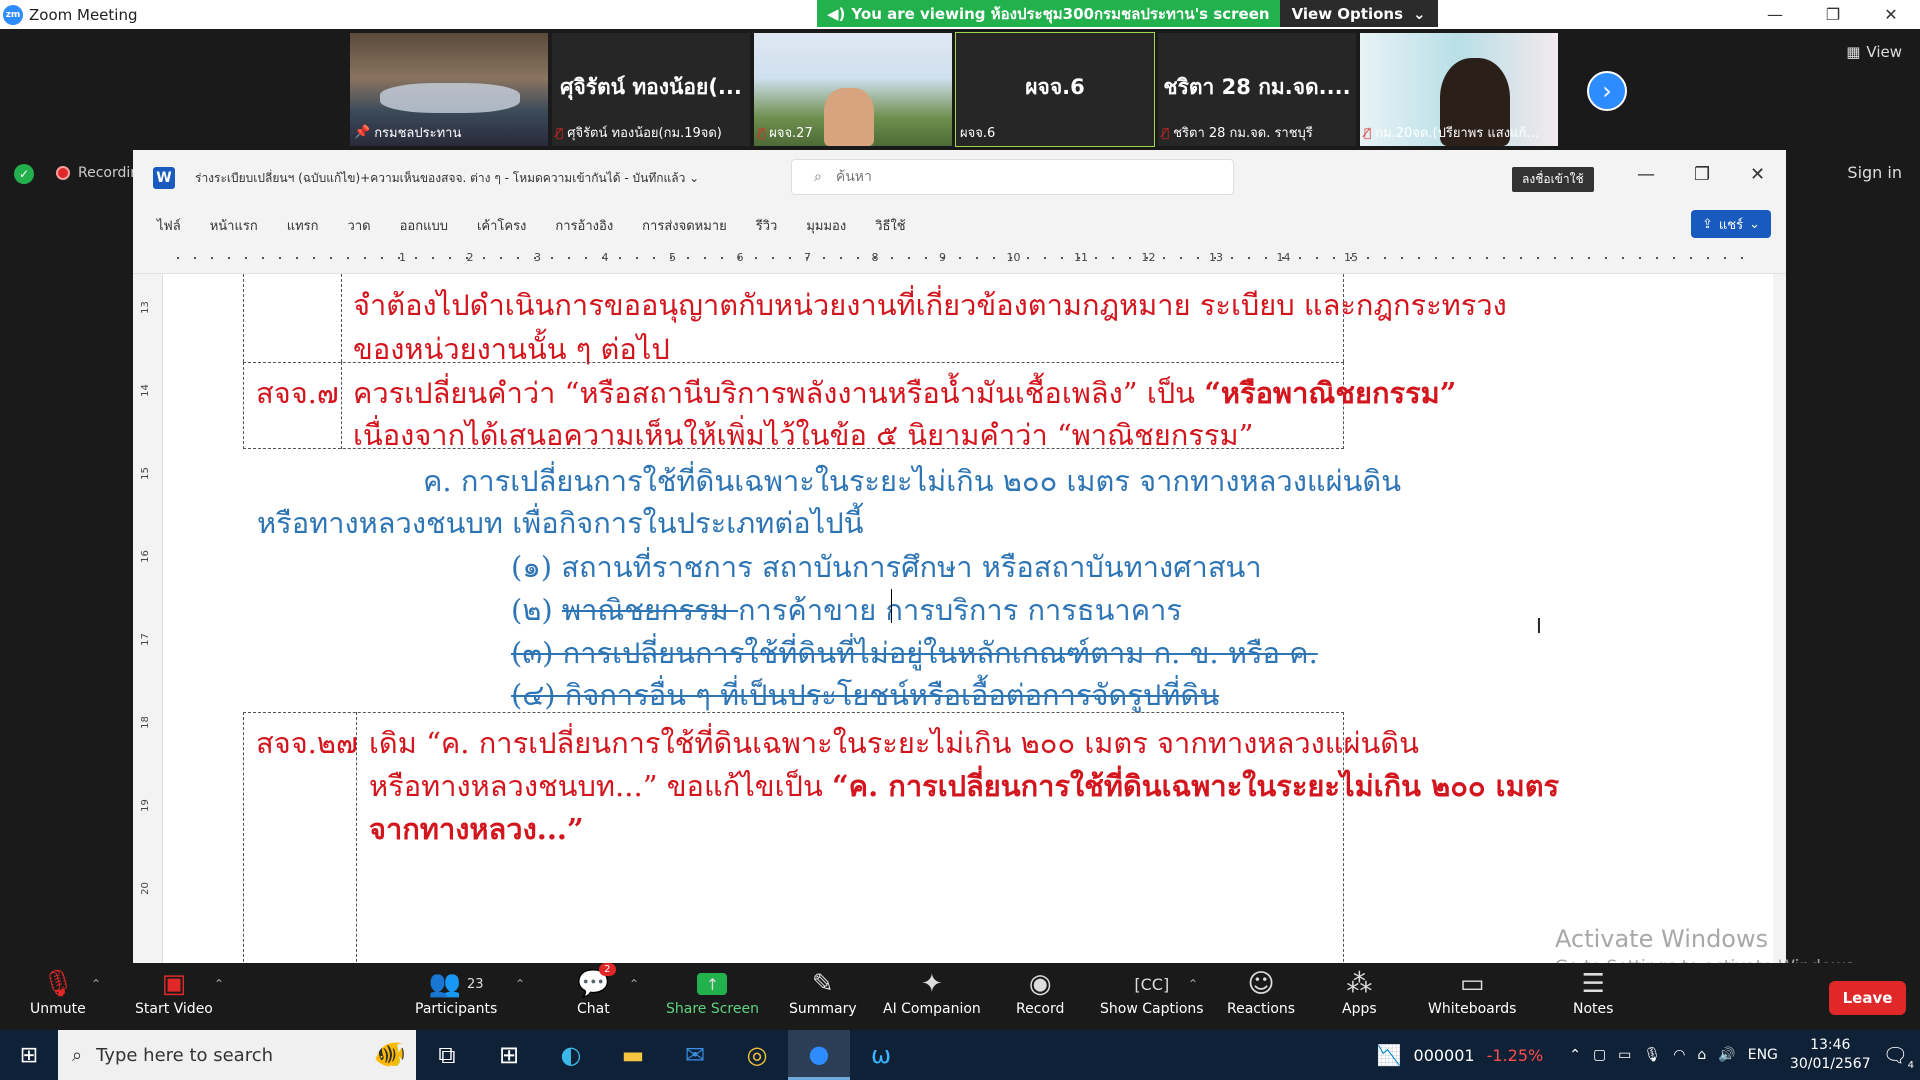 Image resolution: width=1920 pixels, height=1080 pixels. I want to click on notification-center-icon: 🗨 4, so click(1898, 1057).